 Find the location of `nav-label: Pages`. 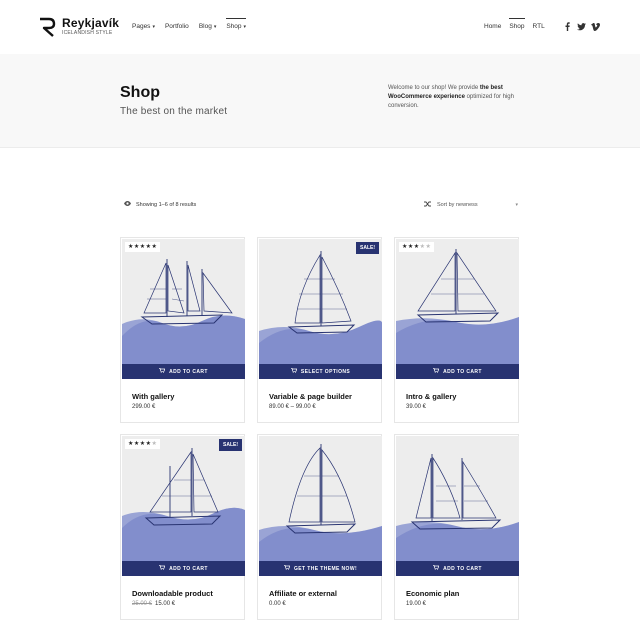

nav-label: Pages is located at coordinates (141, 26).